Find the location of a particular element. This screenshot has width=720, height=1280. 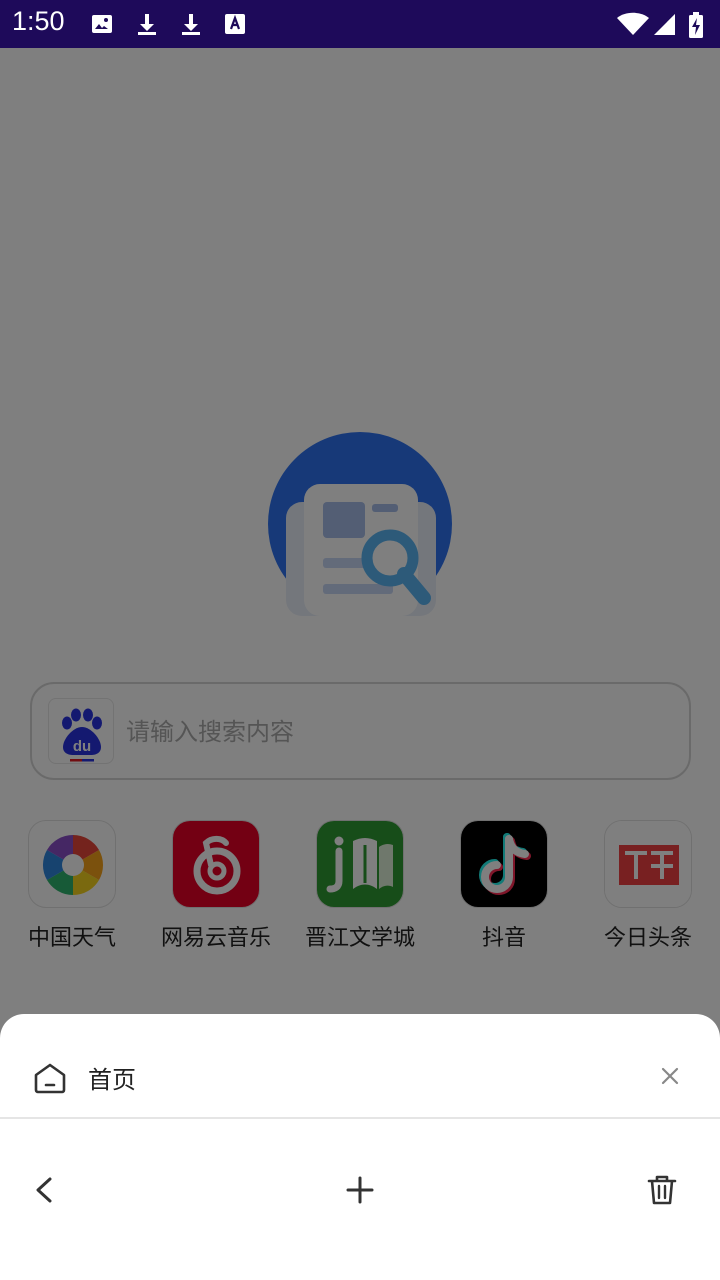

image-icon is located at coordinates (102, 24).